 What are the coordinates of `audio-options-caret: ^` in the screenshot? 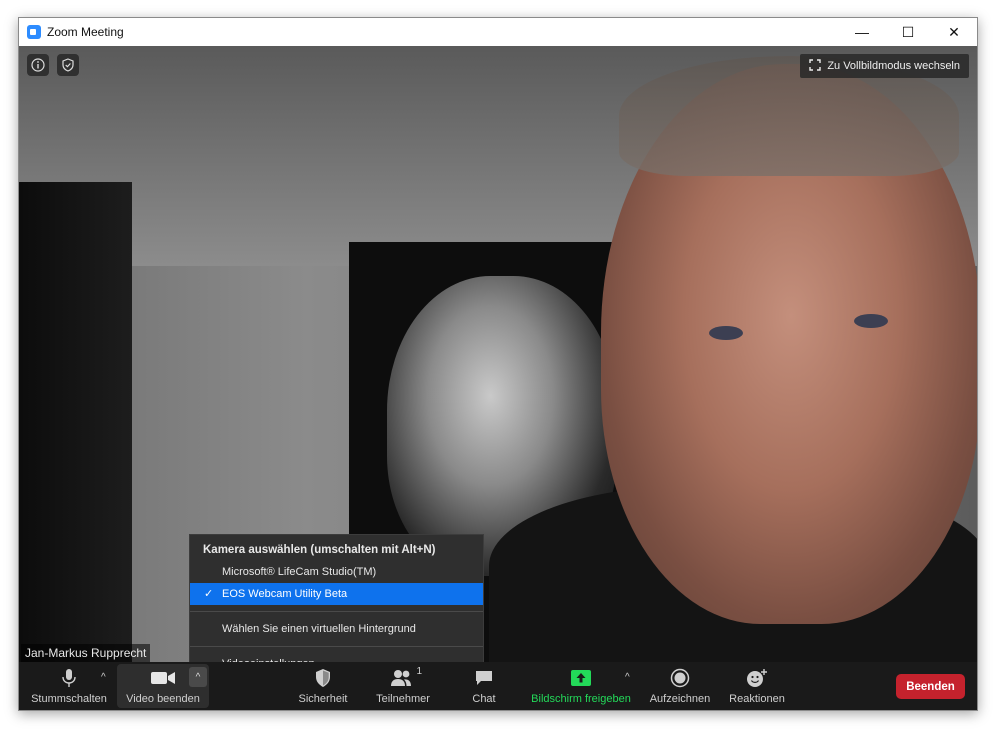 It's located at (103, 677).